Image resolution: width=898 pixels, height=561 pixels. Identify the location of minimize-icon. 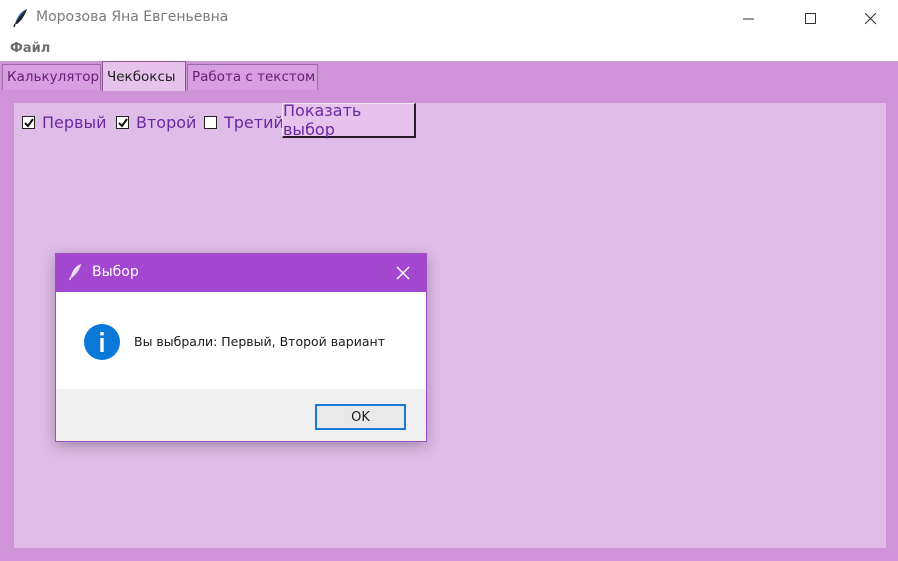
(748, 18).